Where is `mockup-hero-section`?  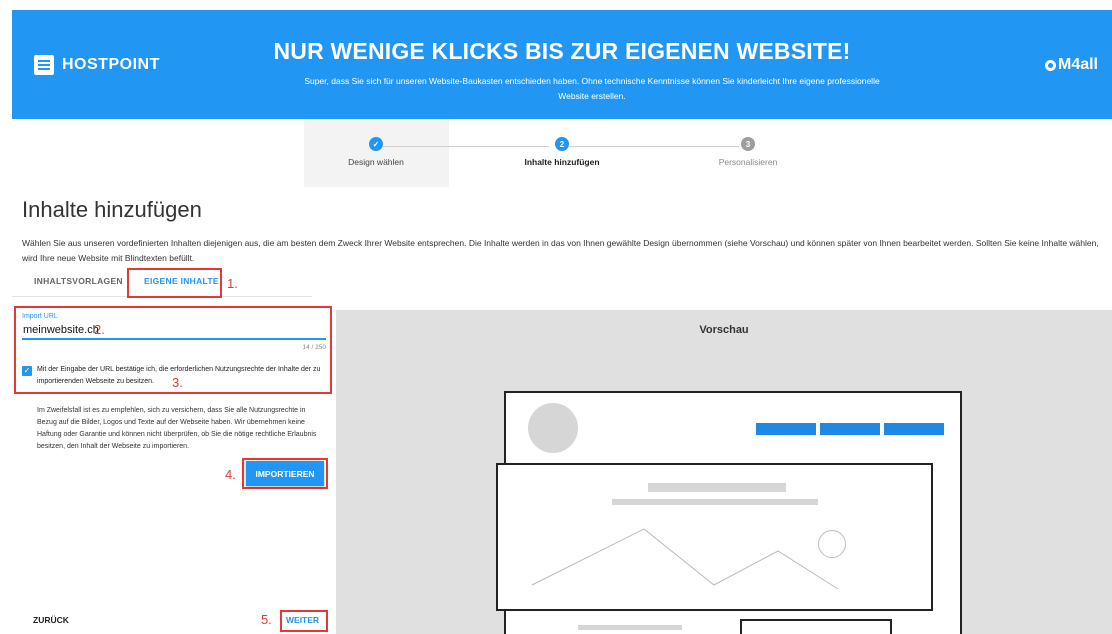
mockup-hero-section is located at coordinates (714, 537).